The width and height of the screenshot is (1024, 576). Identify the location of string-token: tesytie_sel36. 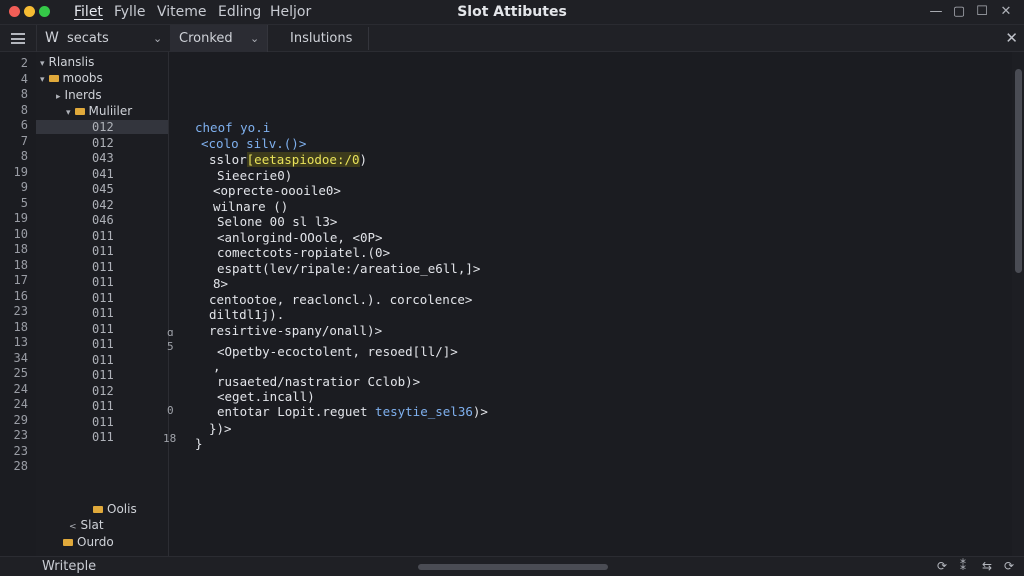
(424, 411).